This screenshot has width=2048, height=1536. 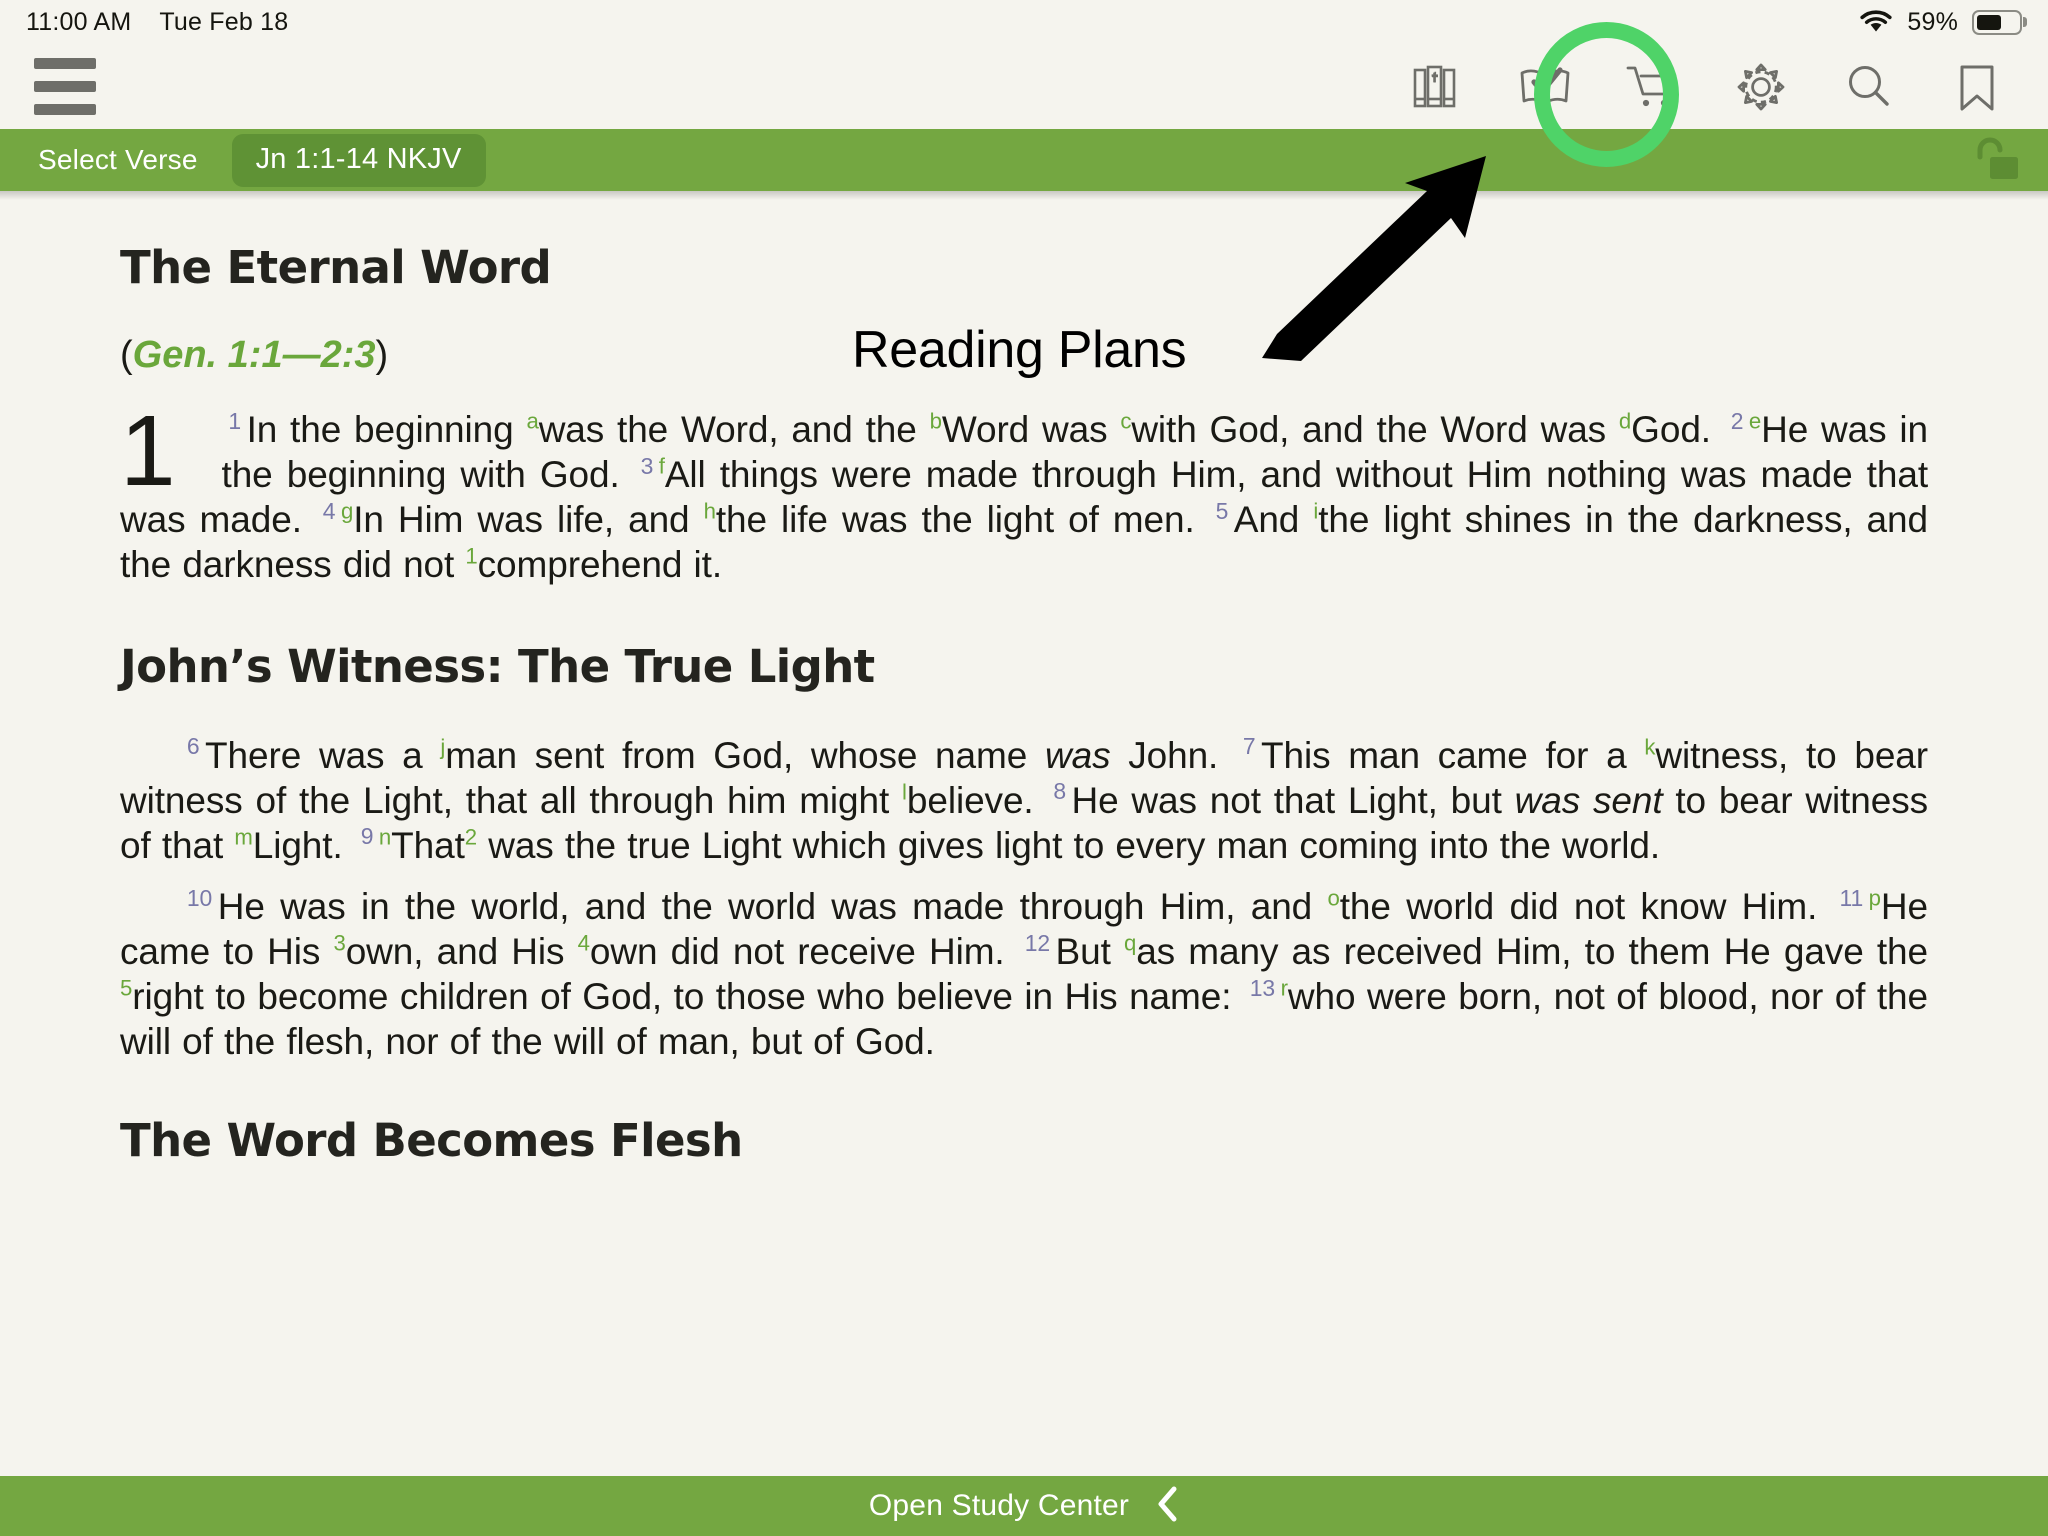 I want to click on footnote-marker: e, so click(x=1755, y=421).